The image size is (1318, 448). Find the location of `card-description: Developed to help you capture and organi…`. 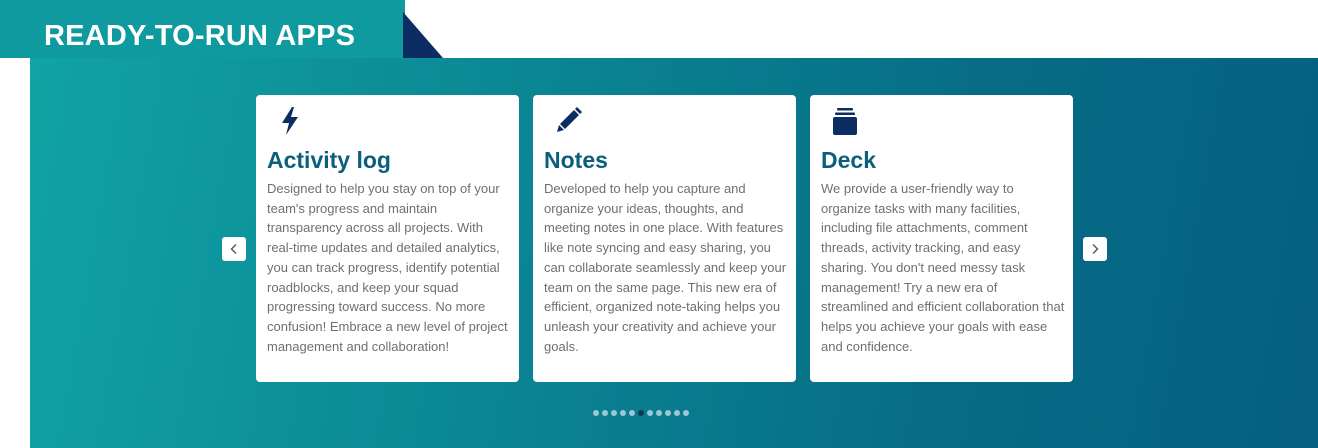

card-description: Developed to help you capture and organi… is located at coordinates (665, 267).